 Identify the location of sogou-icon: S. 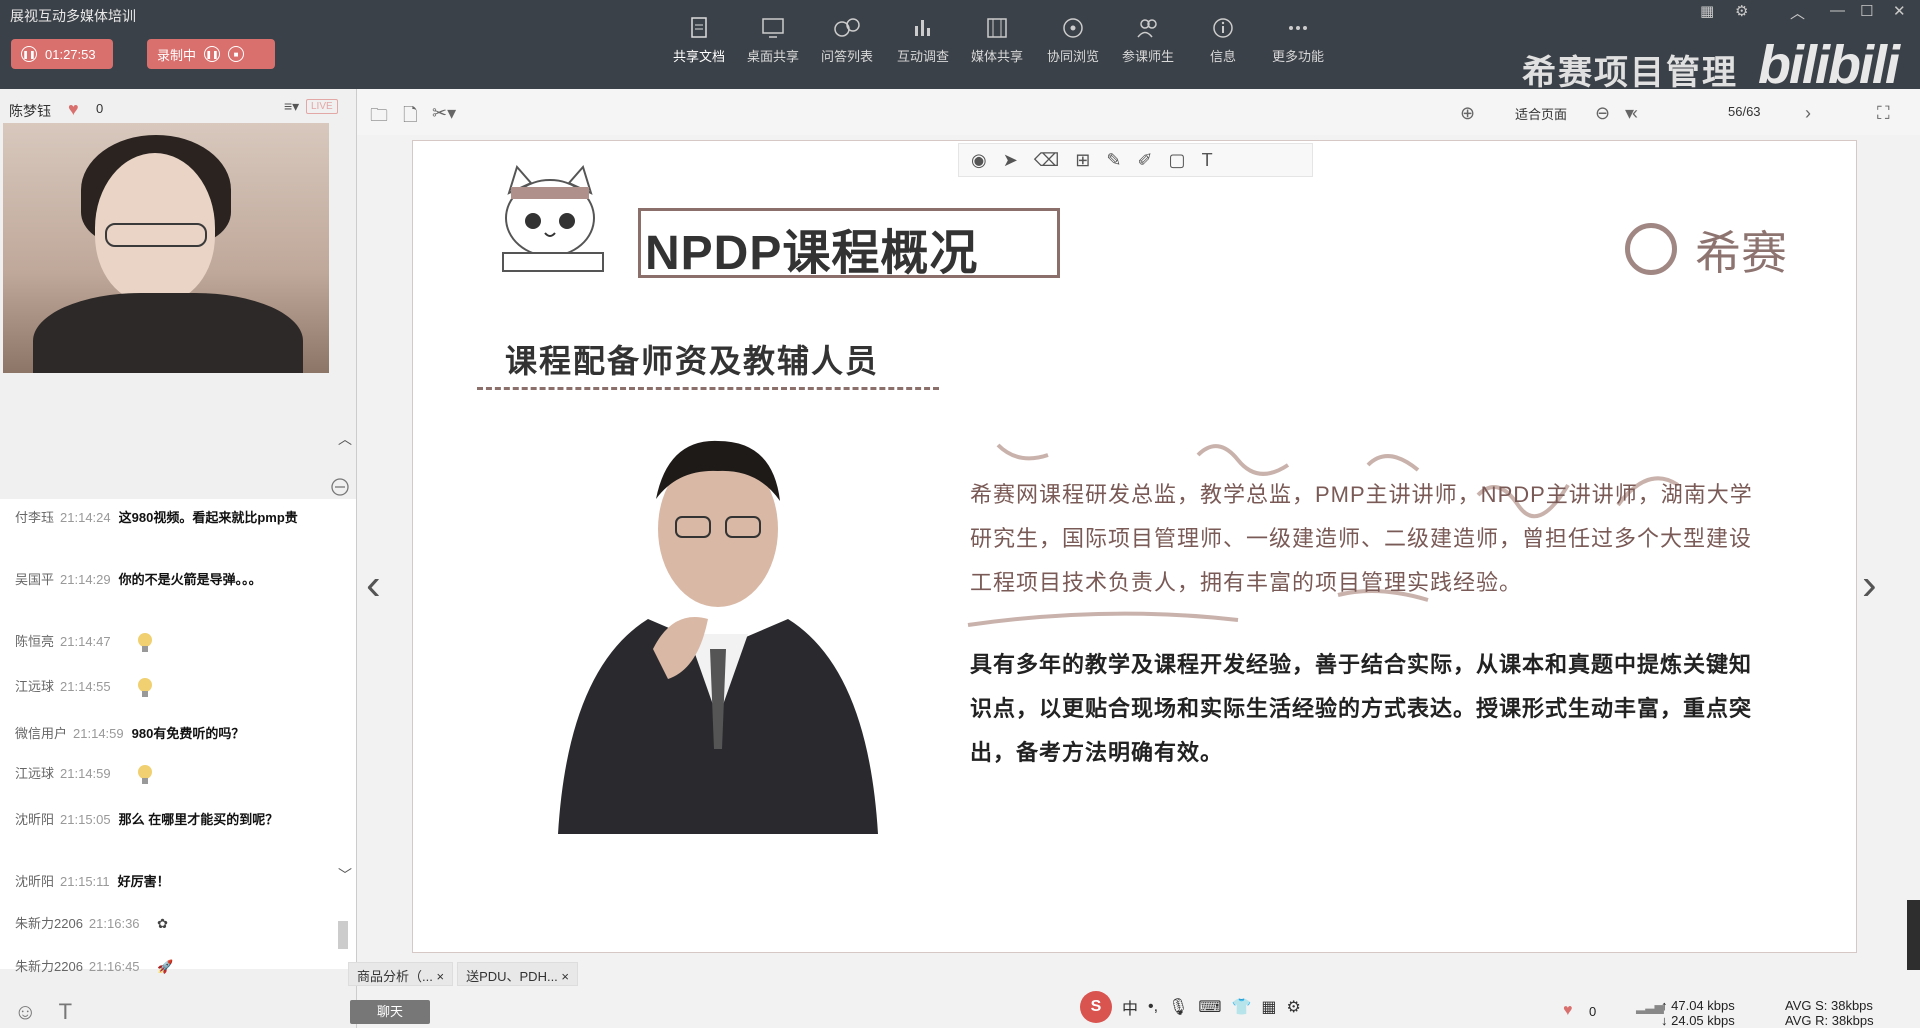
(1096, 1007).